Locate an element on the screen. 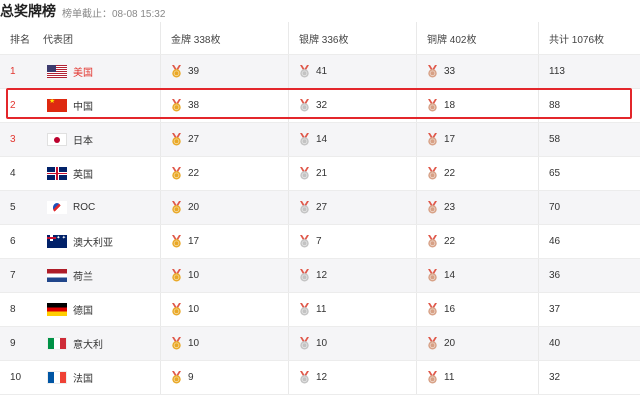 This screenshot has height=395, width=640. silver-cell: 7 is located at coordinates (352, 241).